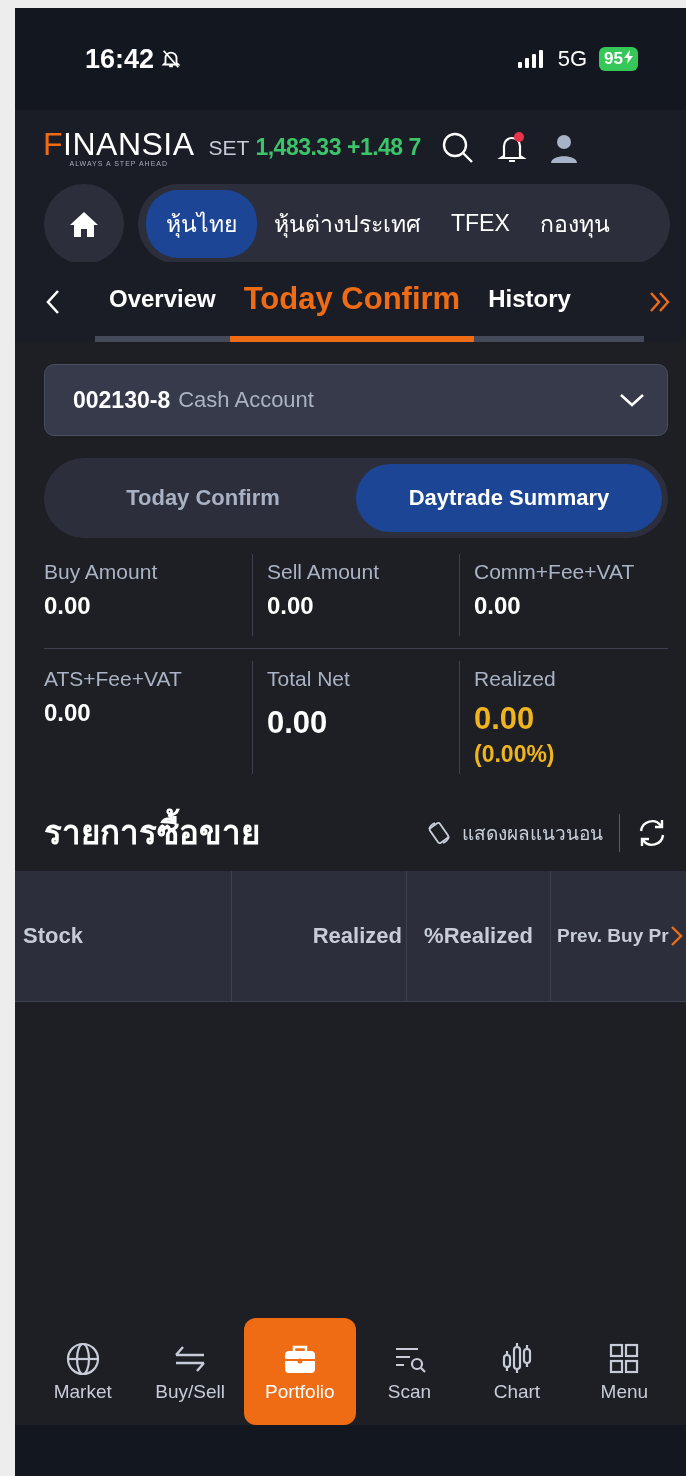 Image resolution: width=686 pixels, height=1476 pixels. Describe the element at coordinates (229, 147) in the screenshot. I see `index-name: SET` at that location.